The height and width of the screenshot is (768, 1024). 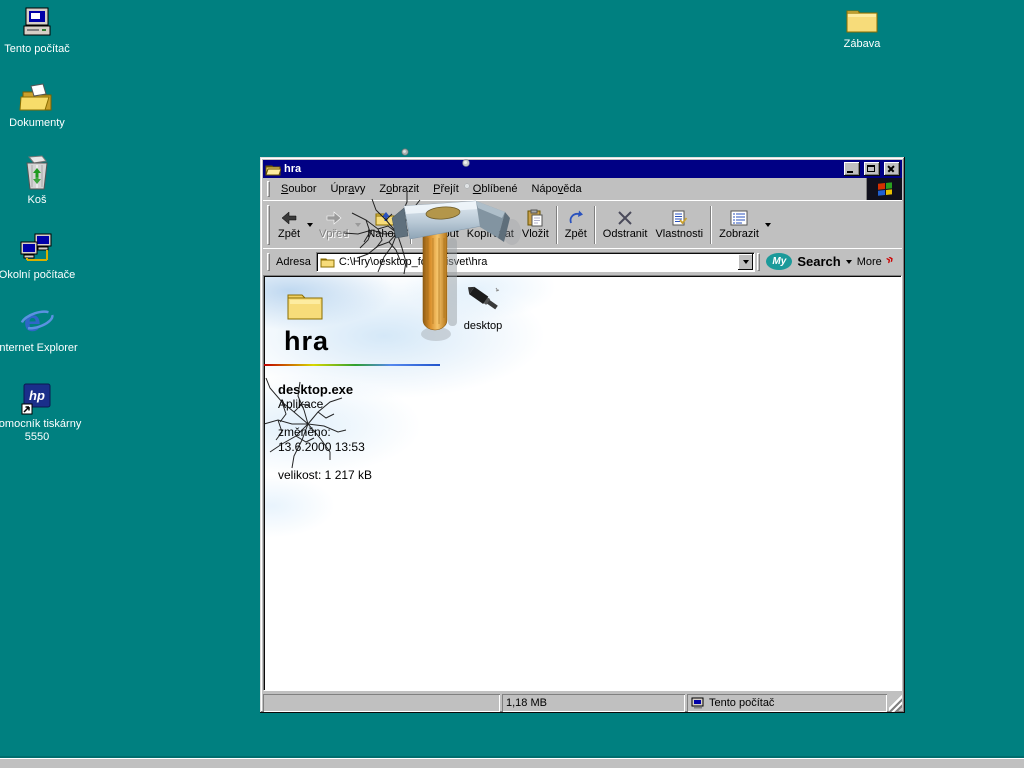 What do you see at coordinates (892, 169) in the screenshot?
I see `close-button` at bounding box center [892, 169].